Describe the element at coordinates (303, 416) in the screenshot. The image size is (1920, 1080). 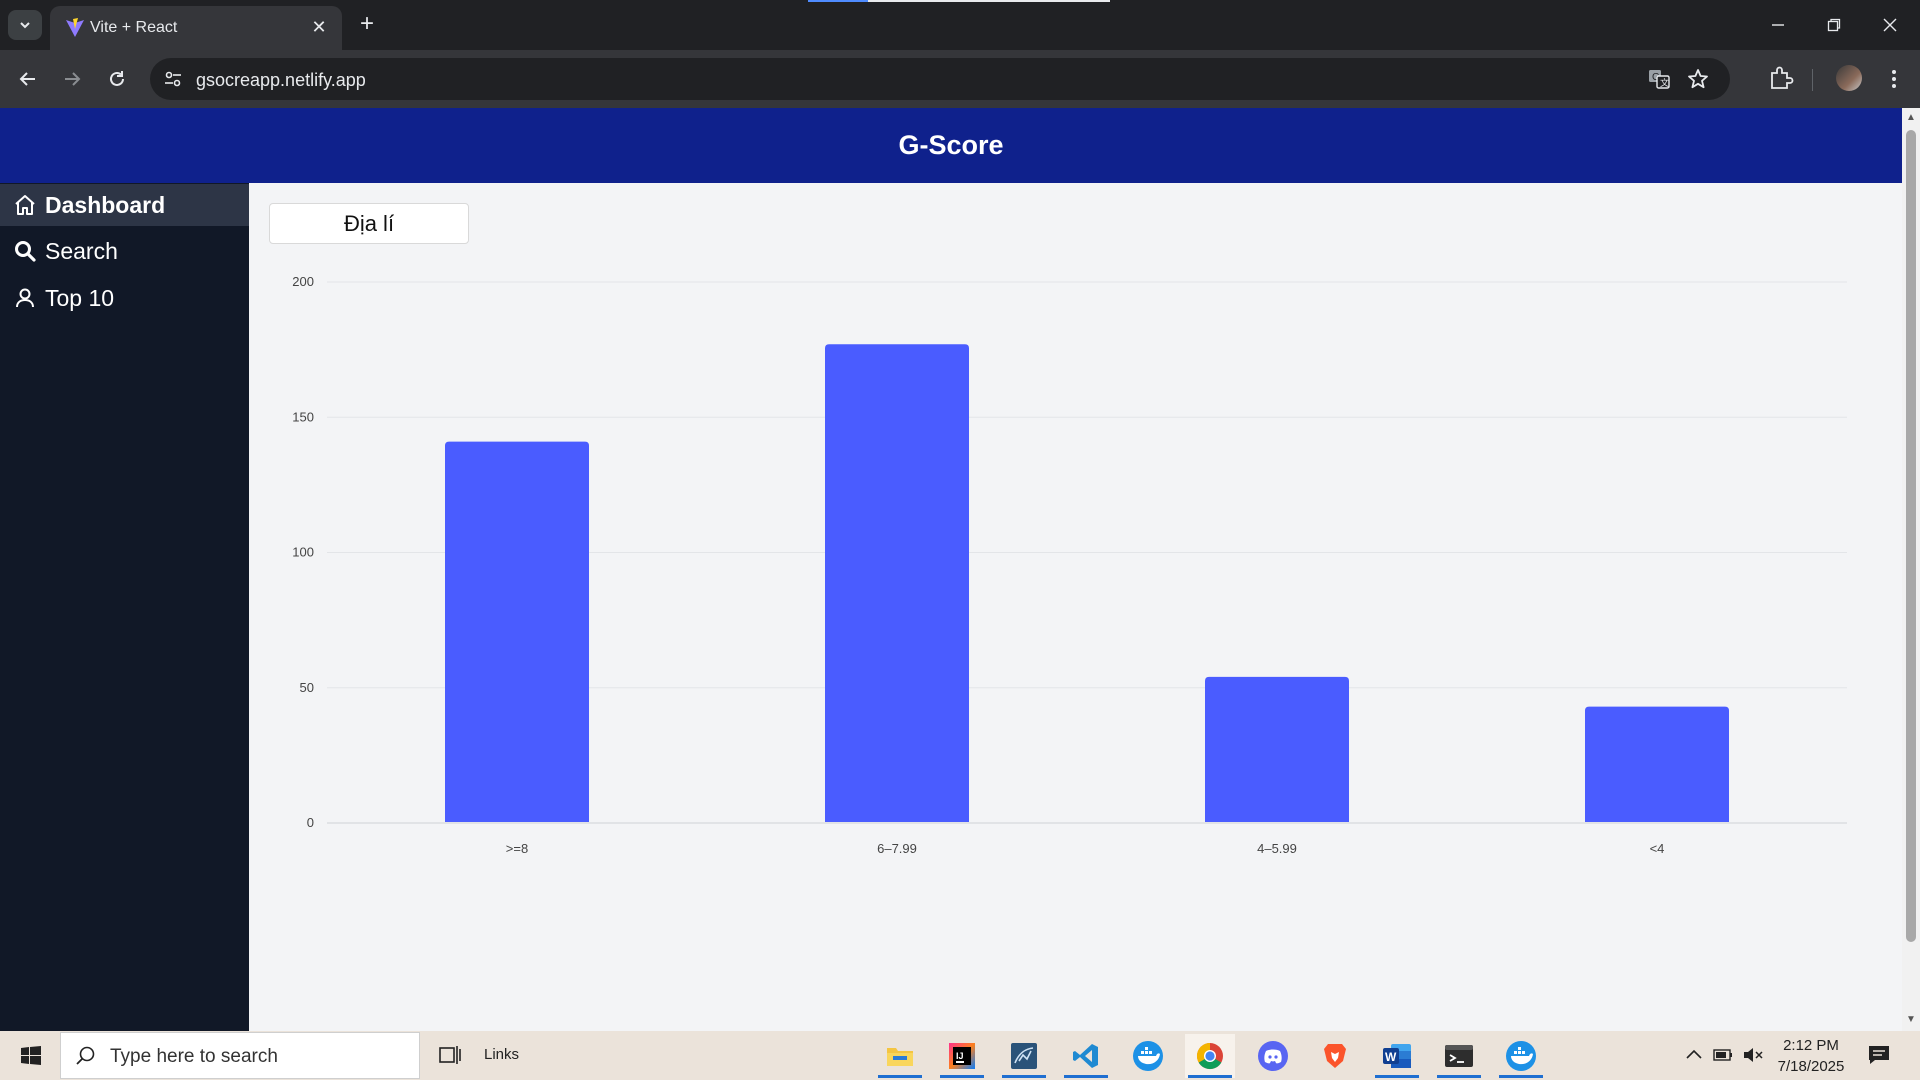
I see `y-tick-label: 150` at that location.